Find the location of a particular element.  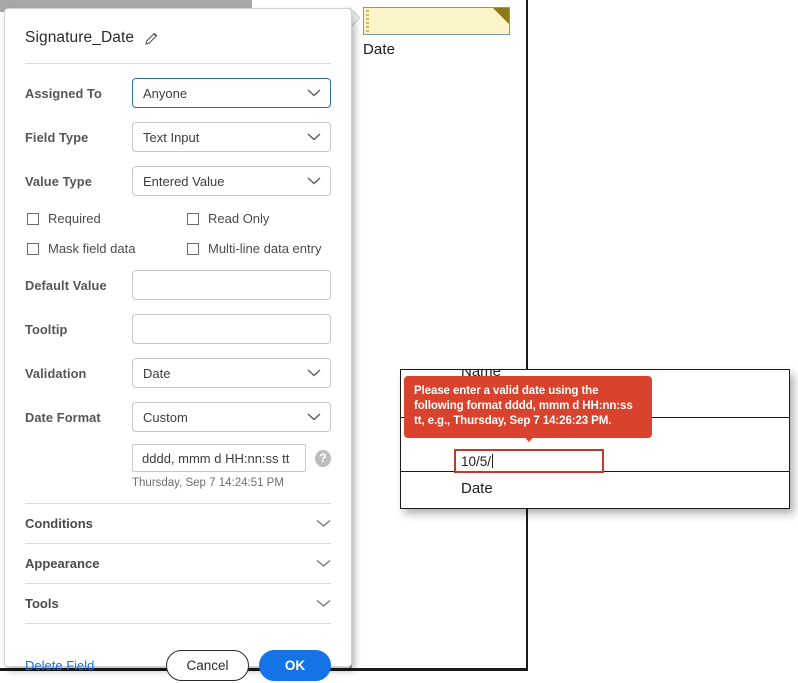

default-value-input is located at coordinates (231, 285).